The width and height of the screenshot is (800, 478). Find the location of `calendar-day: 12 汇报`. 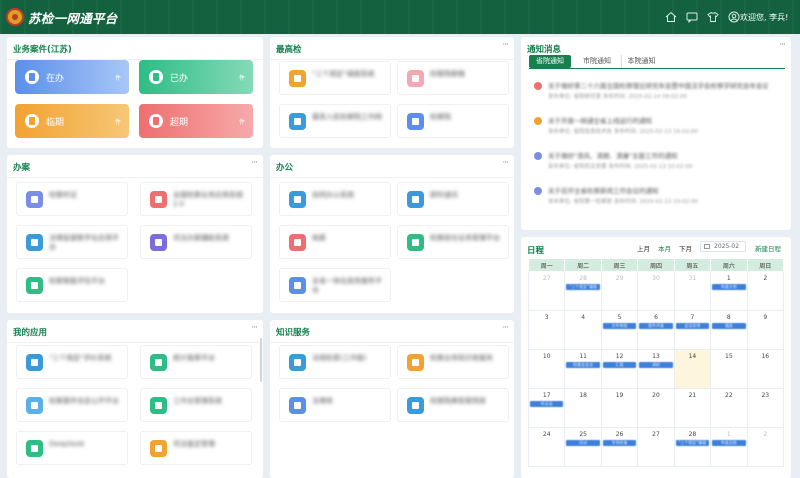

calendar-day: 12 汇报 is located at coordinates (619, 369).